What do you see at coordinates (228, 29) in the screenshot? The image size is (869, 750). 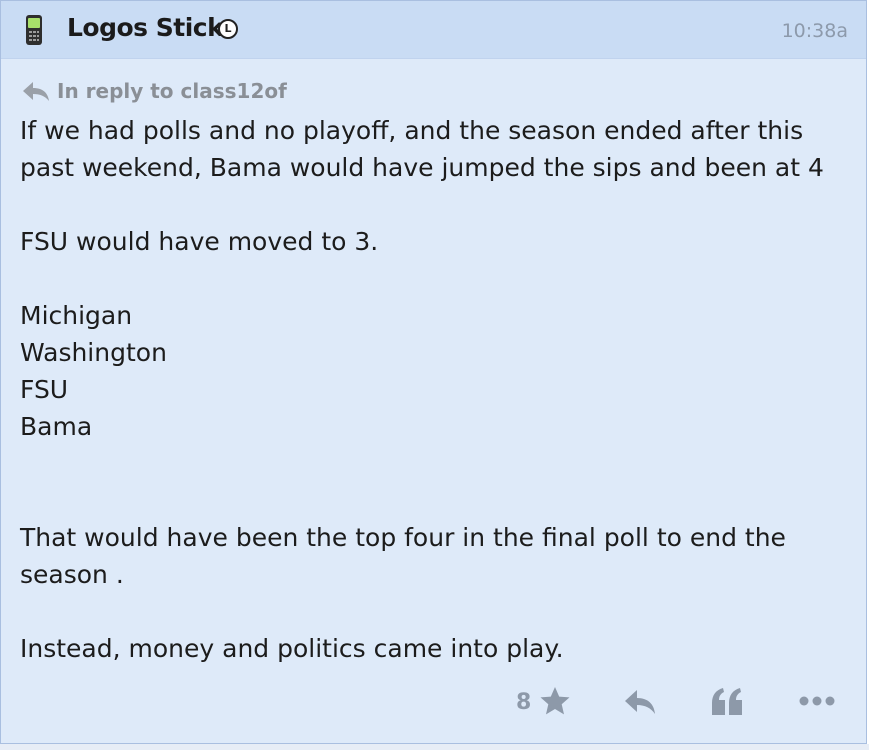 I see `user-level-badge: L` at bounding box center [228, 29].